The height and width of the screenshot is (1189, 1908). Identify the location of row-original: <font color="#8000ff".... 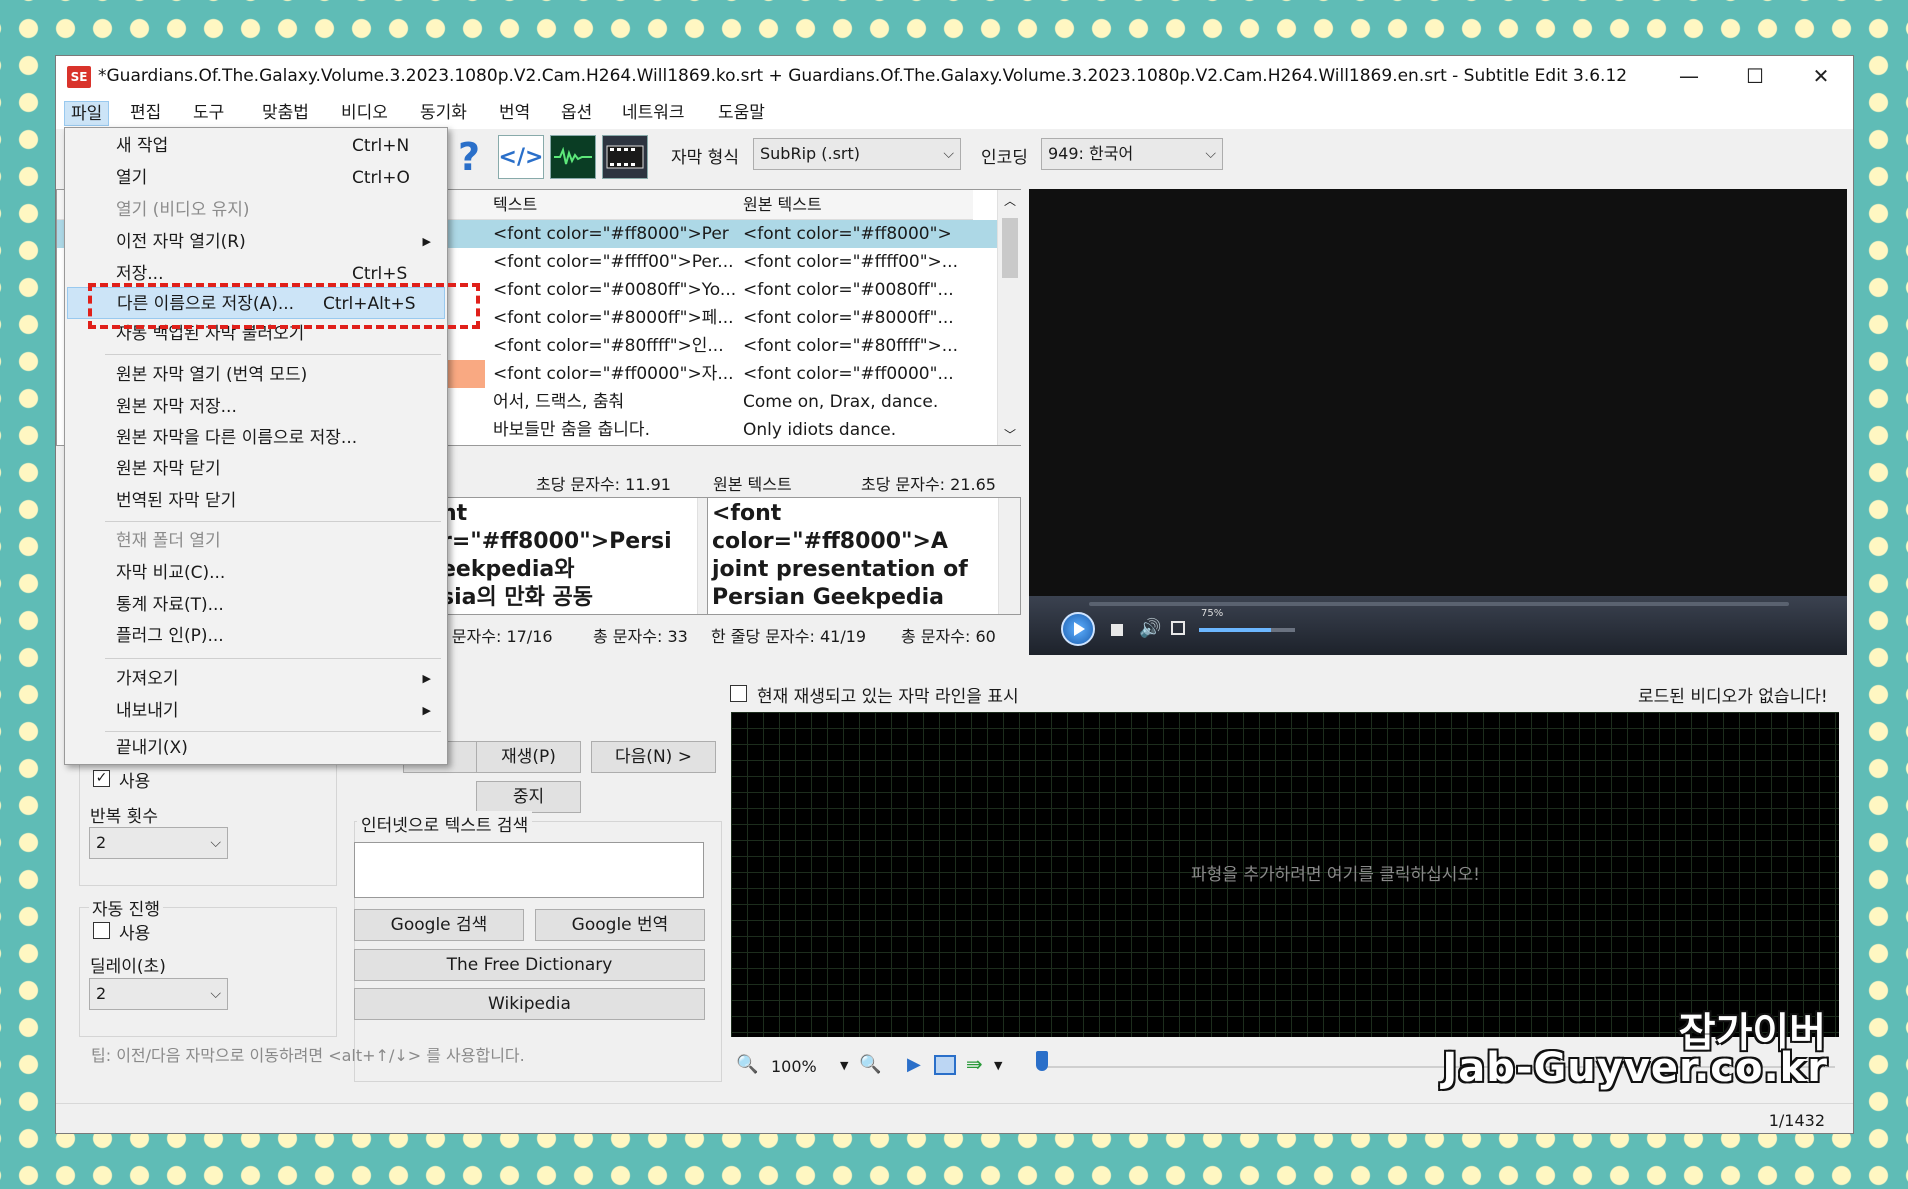
(848, 318).